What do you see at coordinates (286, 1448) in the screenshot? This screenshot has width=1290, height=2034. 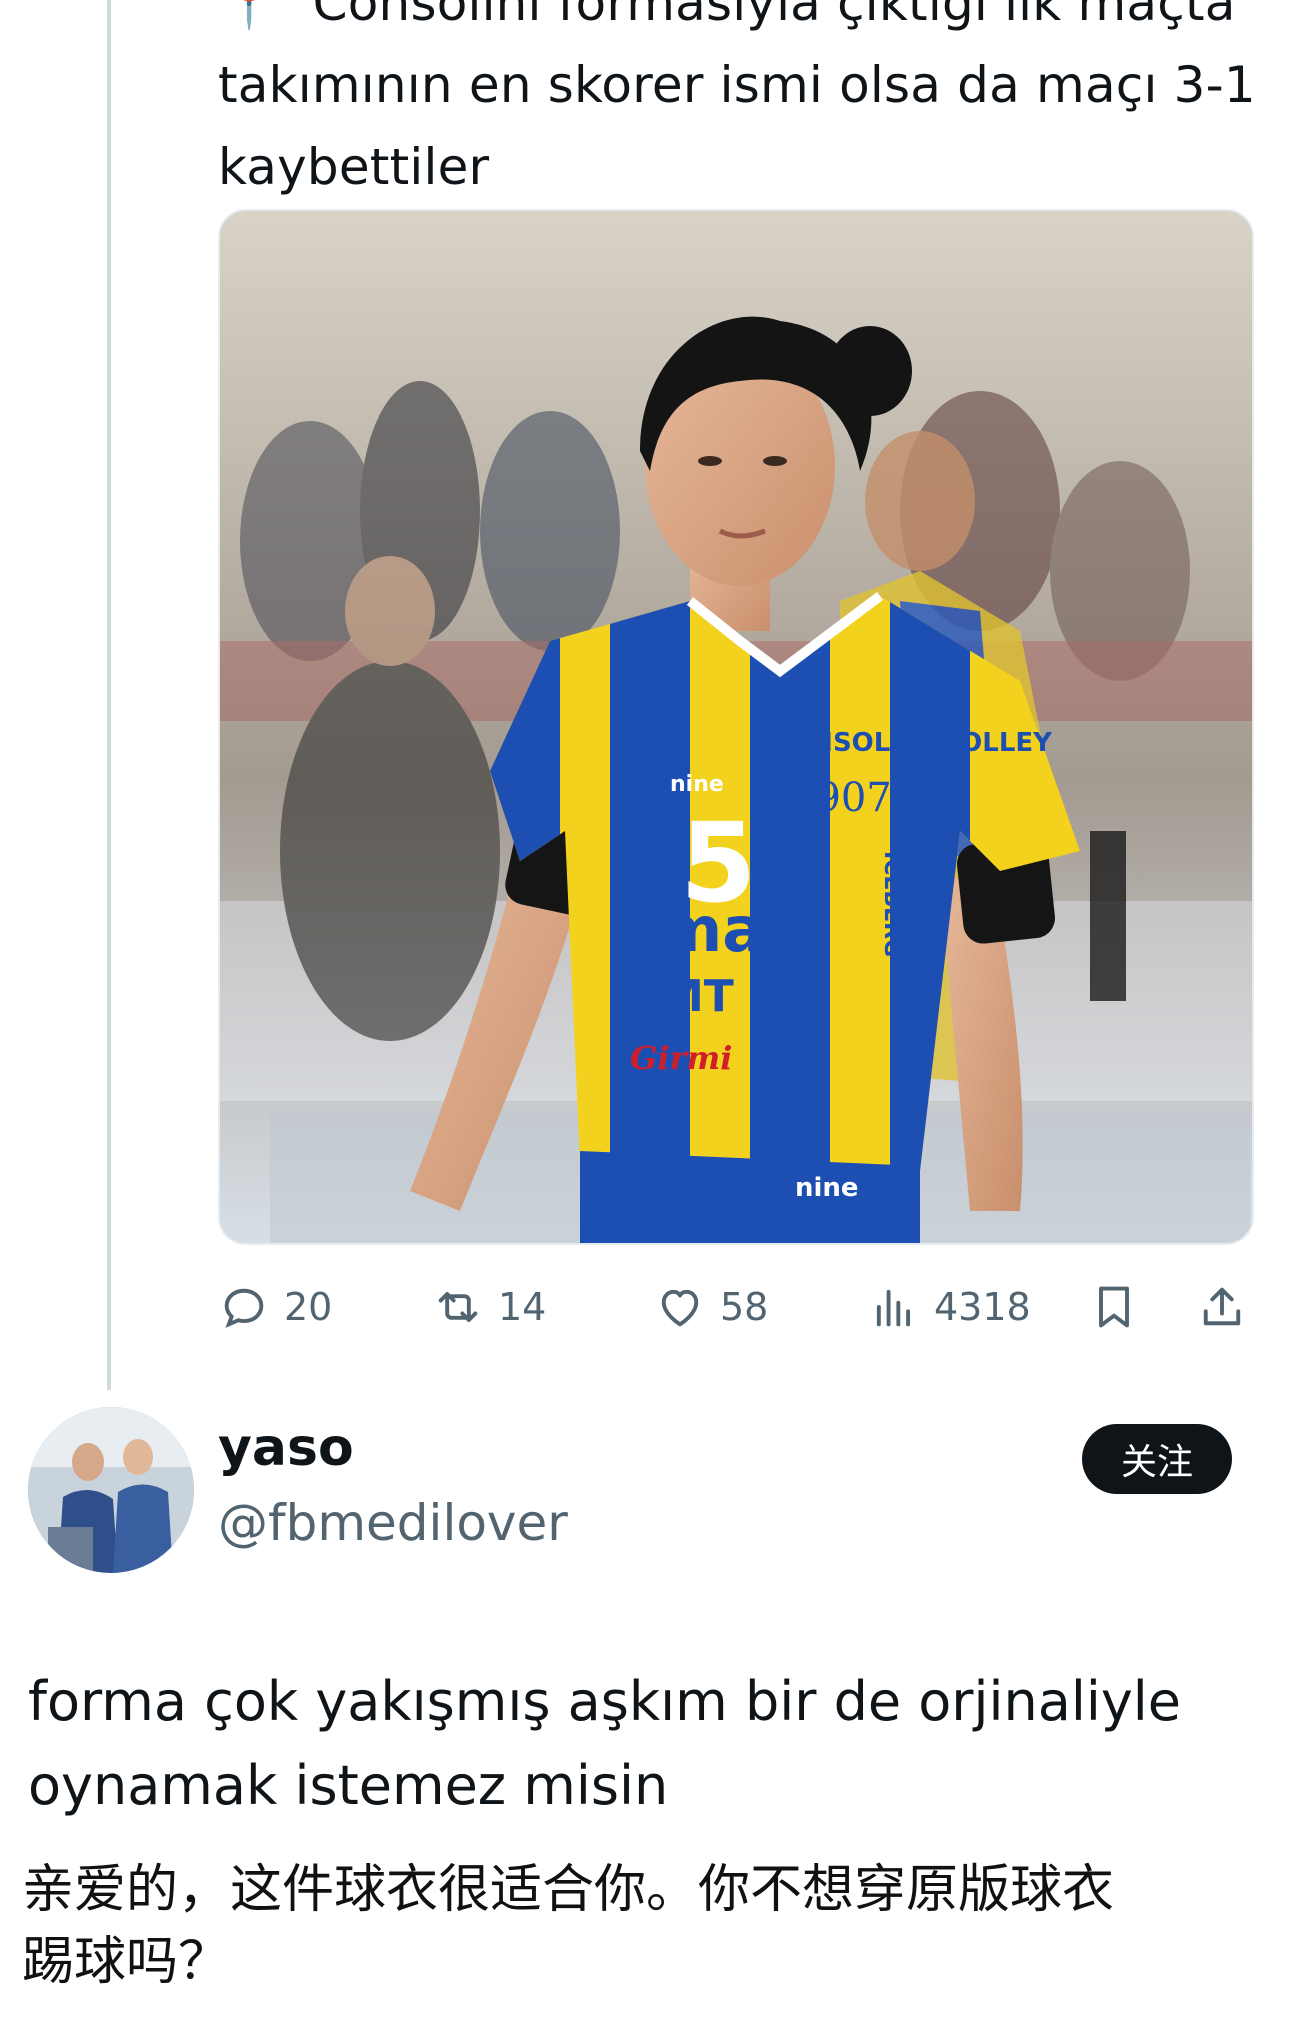 I see `reply-display-name: yaso` at bounding box center [286, 1448].